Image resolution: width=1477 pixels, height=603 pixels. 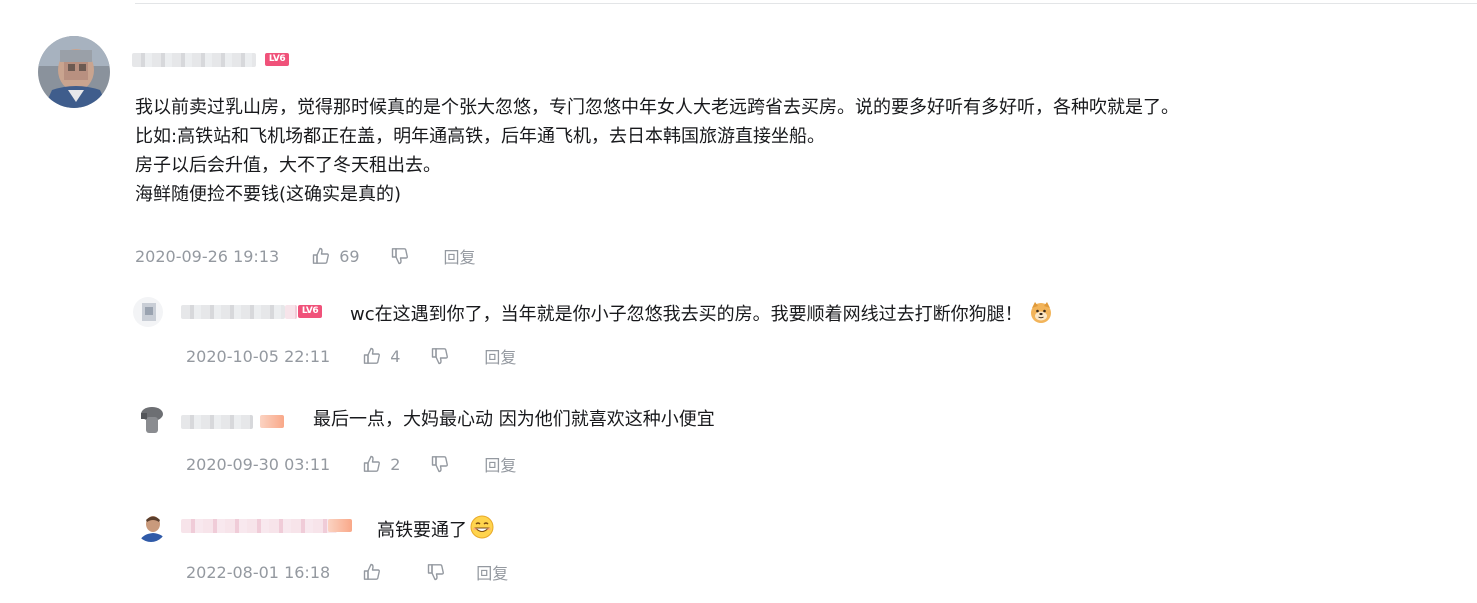 What do you see at coordinates (288, 165) in the screenshot?
I see `comment-line: 房子以后会升值，大不了冬天租出去。` at bounding box center [288, 165].